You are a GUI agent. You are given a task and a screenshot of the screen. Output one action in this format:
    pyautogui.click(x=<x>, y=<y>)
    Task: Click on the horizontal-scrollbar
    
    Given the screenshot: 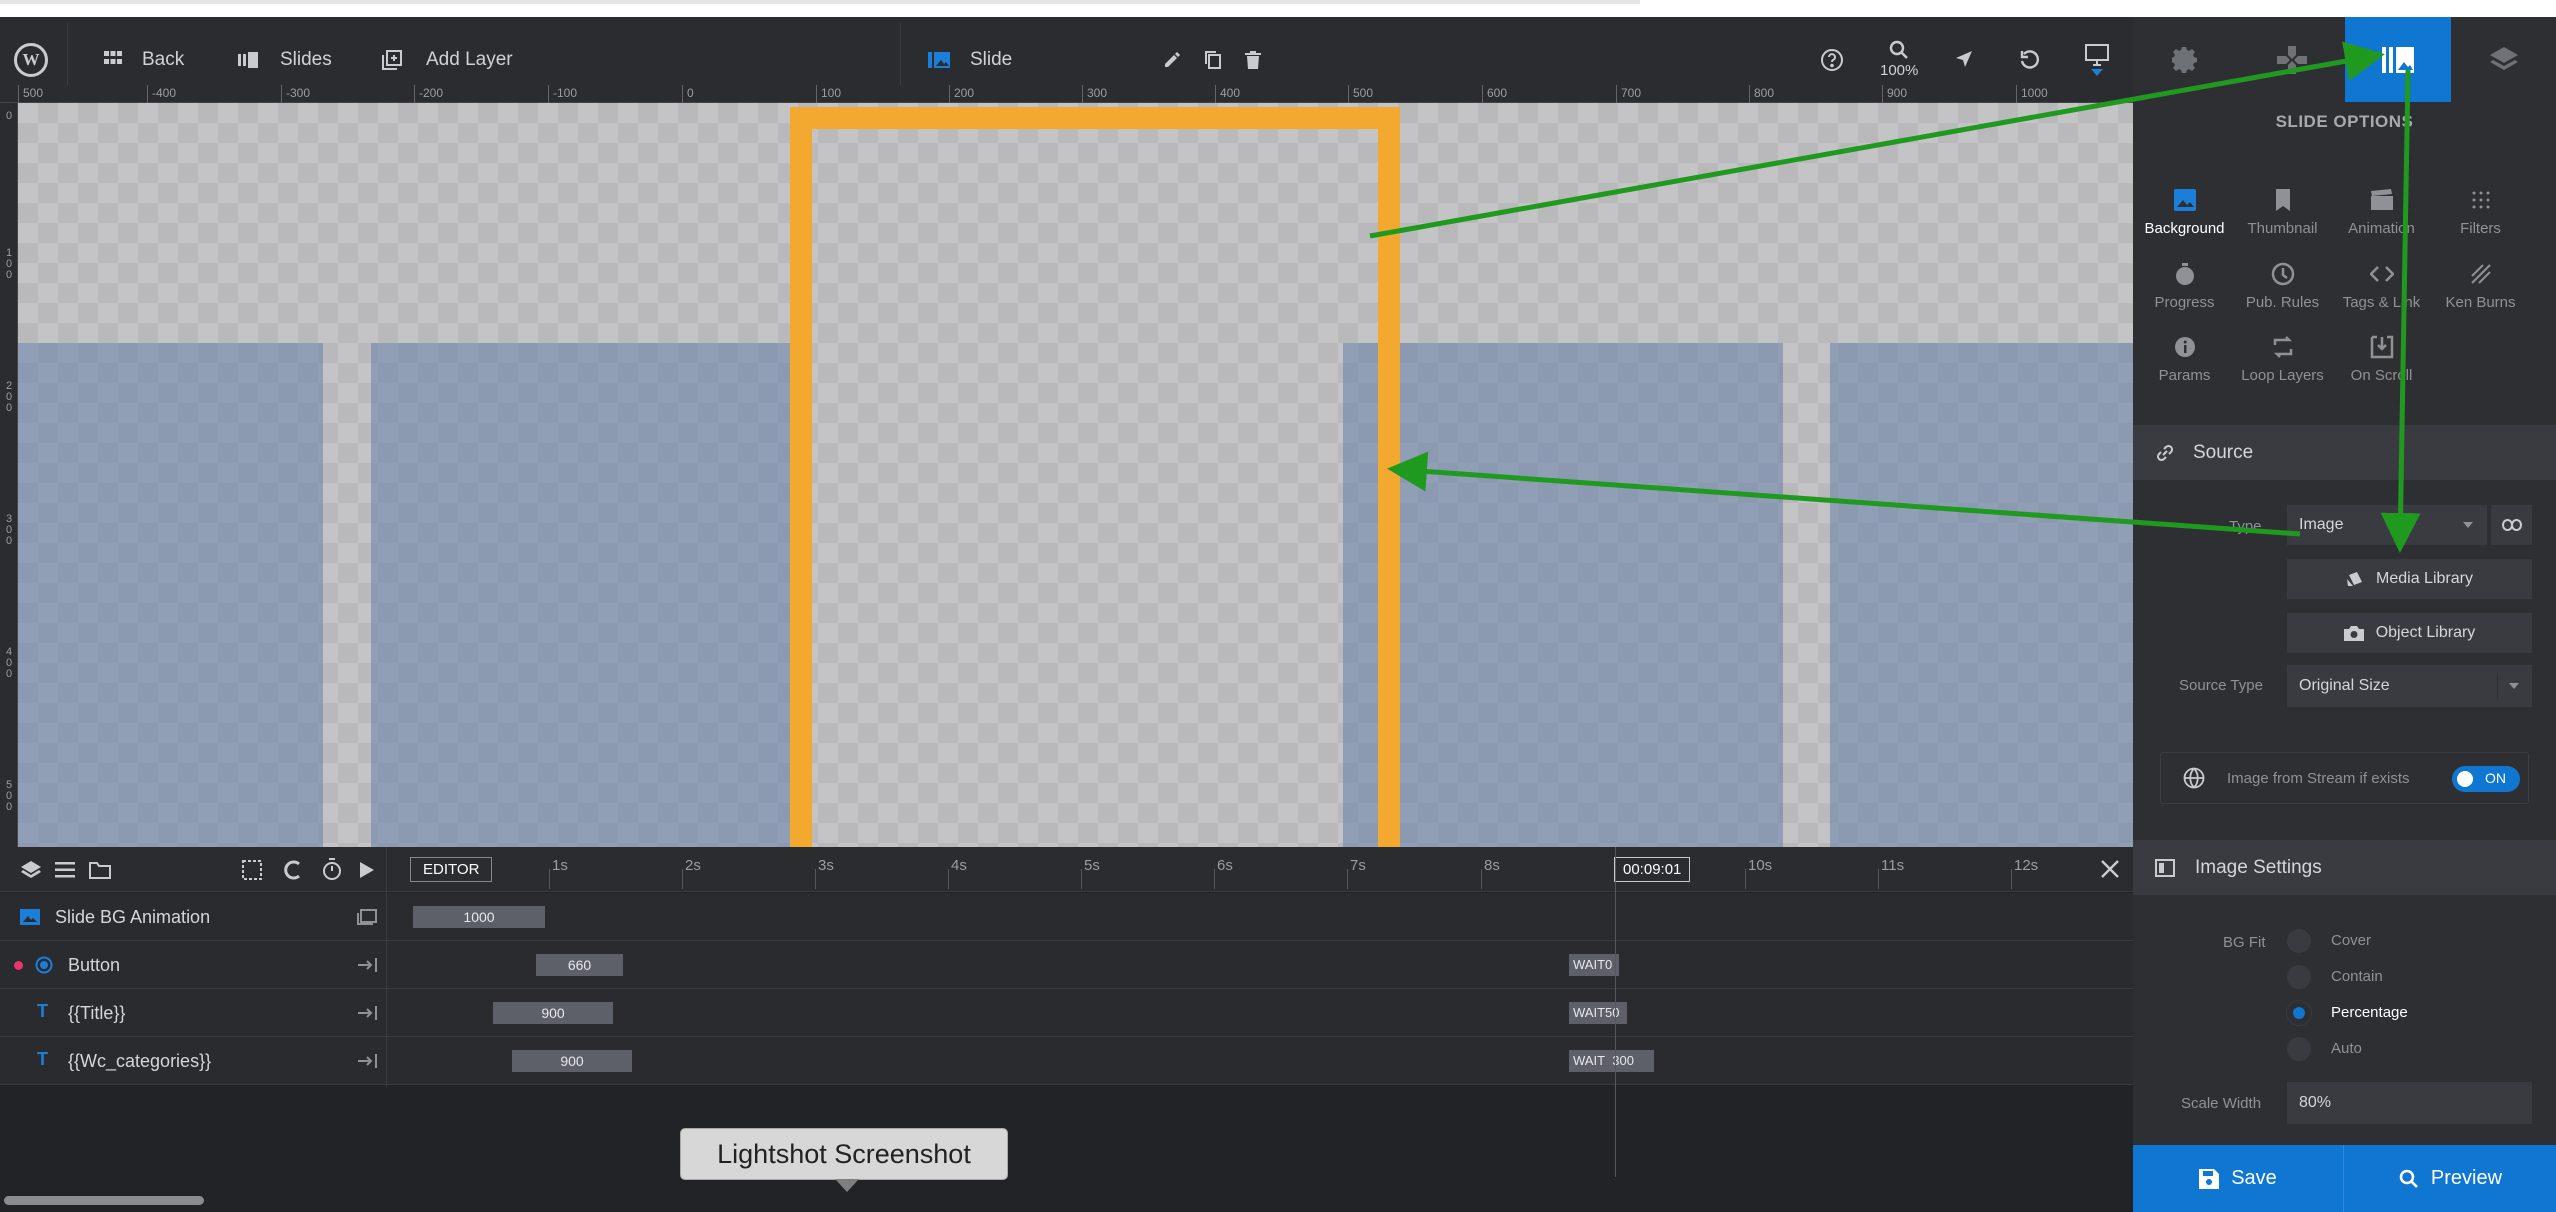 What is the action you would take?
    pyautogui.click(x=104, y=1200)
    